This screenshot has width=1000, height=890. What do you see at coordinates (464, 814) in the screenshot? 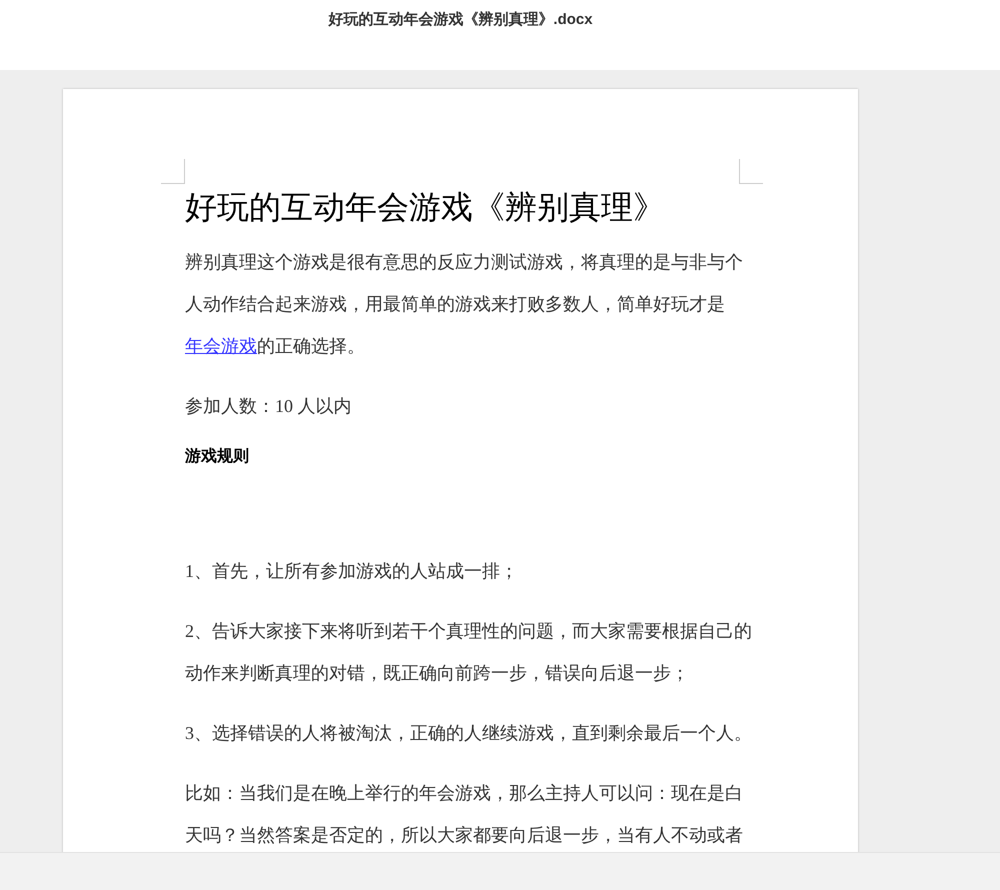
I see `body-paragraph: 比如：当我们是在晚上举行的年会游戏，那么主持人可以问：现在是白天吗？当然答案是否定的，所以大家都要向后退一步，当有人不动或者` at bounding box center [464, 814].